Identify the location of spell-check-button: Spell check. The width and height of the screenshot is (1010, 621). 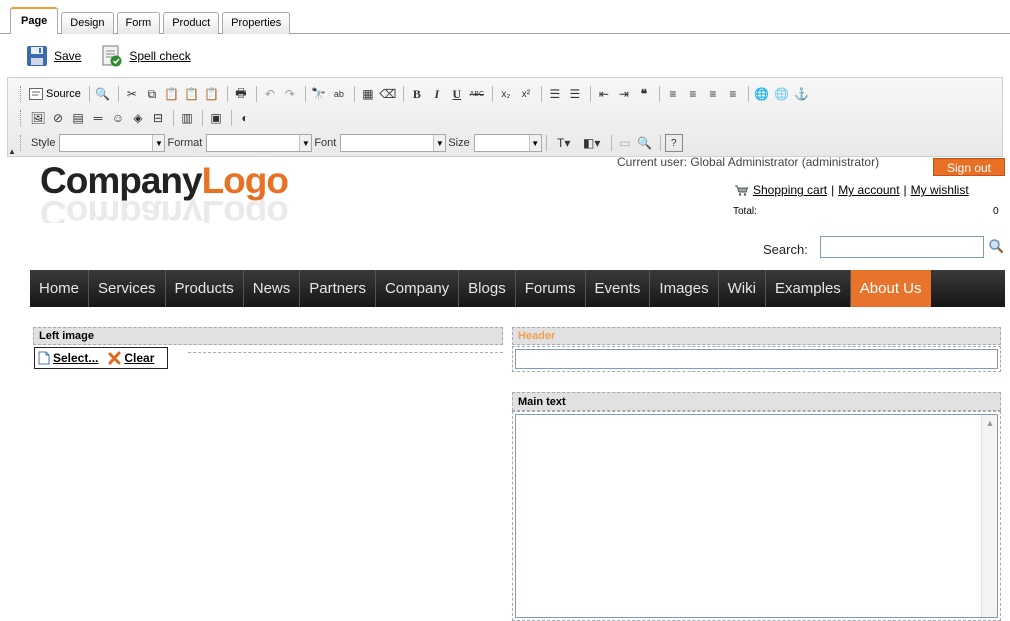
(146, 56).